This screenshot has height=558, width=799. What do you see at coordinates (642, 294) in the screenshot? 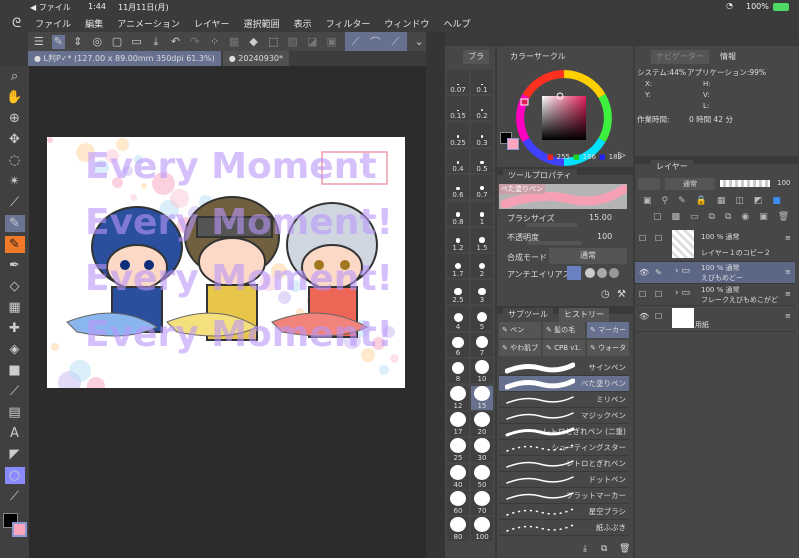
I see `eye-icon: ☐` at bounding box center [642, 294].